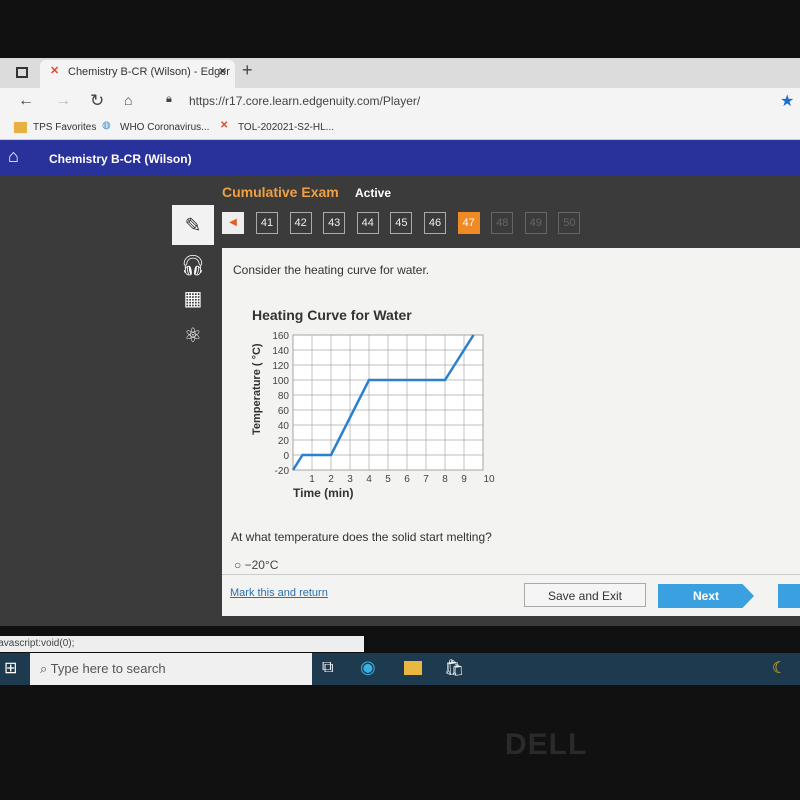 The width and height of the screenshot is (800, 800). Describe the element at coordinates (26, 101) in the screenshot. I see `back-icon: ←` at that location.